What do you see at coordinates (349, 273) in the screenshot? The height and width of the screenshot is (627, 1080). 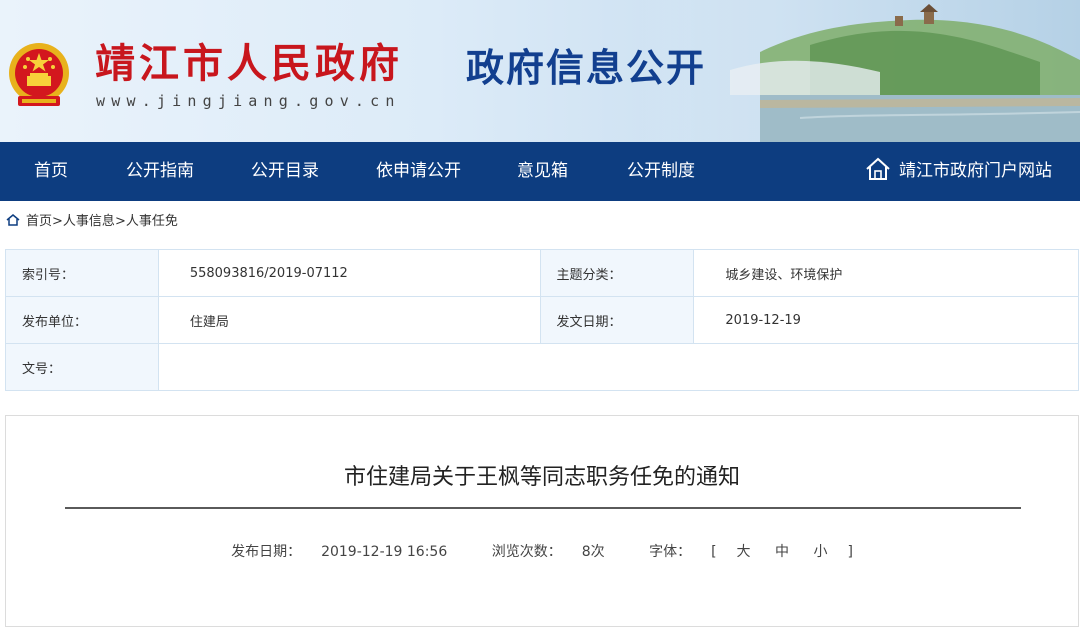 I see `index-number-value: 558093816/2019-07112` at bounding box center [349, 273].